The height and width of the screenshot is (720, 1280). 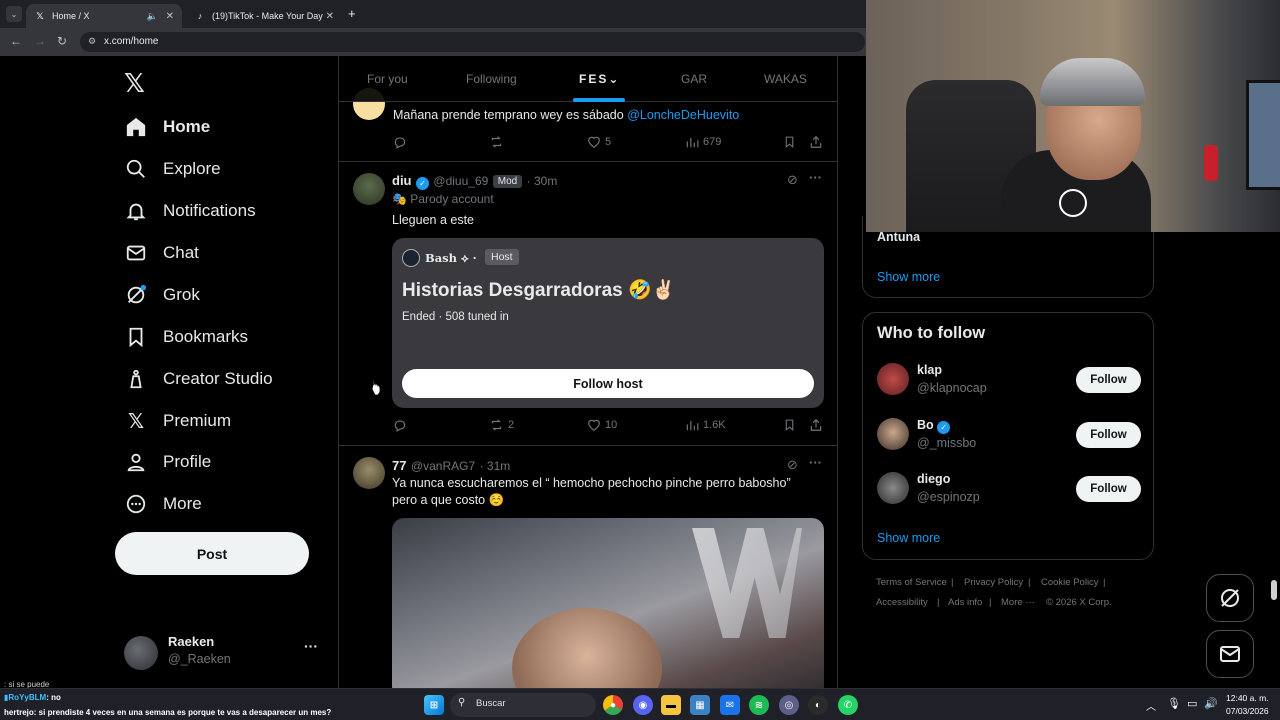 What do you see at coordinates (1247, 711) in the screenshot?
I see `clock-date: 07/03/2026` at bounding box center [1247, 711].